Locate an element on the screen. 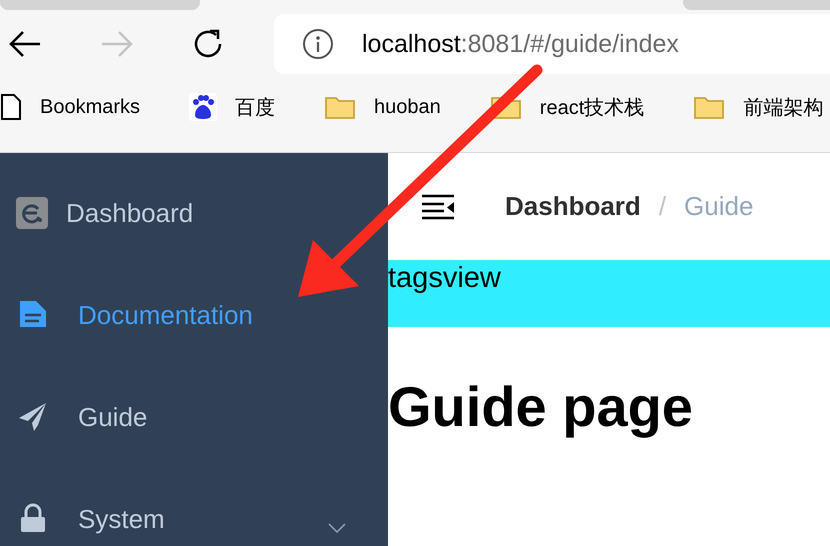 This screenshot has width=830, height=546. menu-icon is located at coordinates (438, 207).